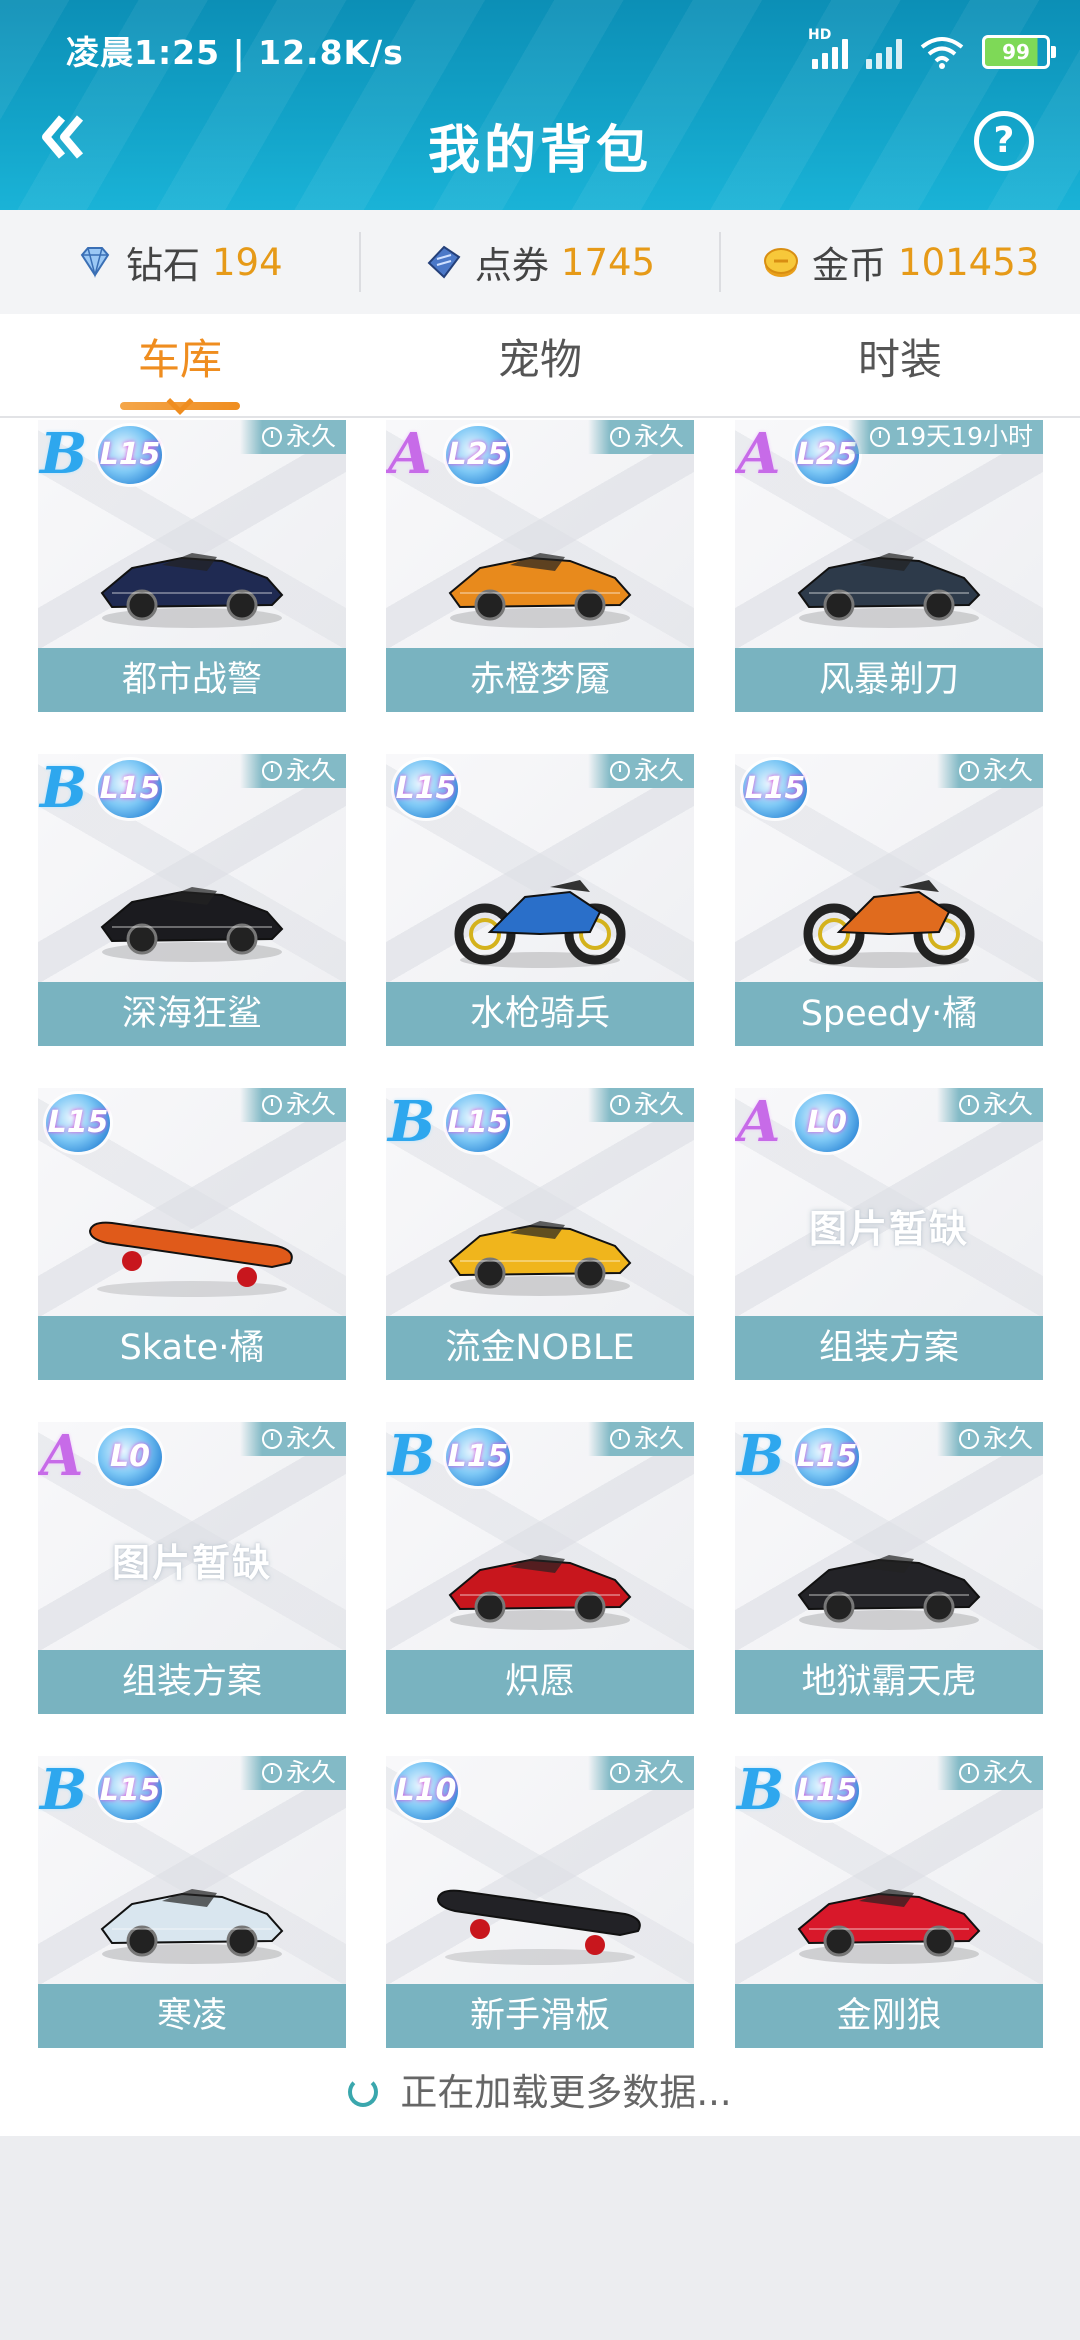  What do you see at coordinates (179, 262) in the screenshot?
I see `currency-diamond: 钻石 194` at bounding box center [179, 262].